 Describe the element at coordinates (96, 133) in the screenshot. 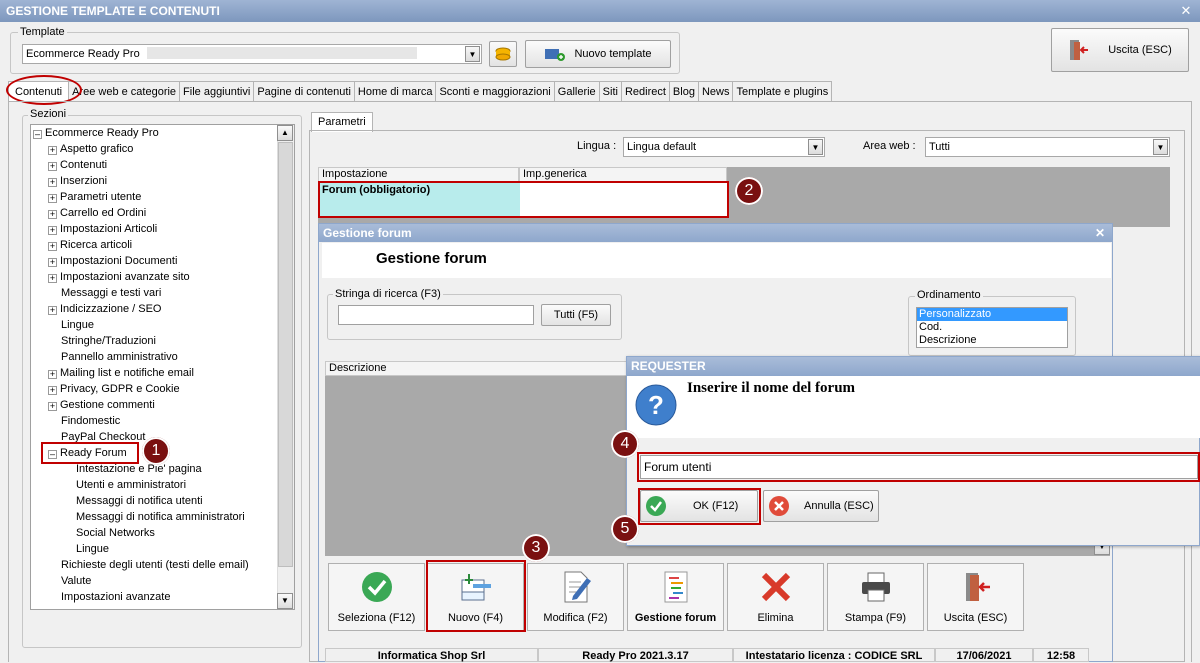

I see `tree-root: – Ecommerce Ready Pro` at that location.